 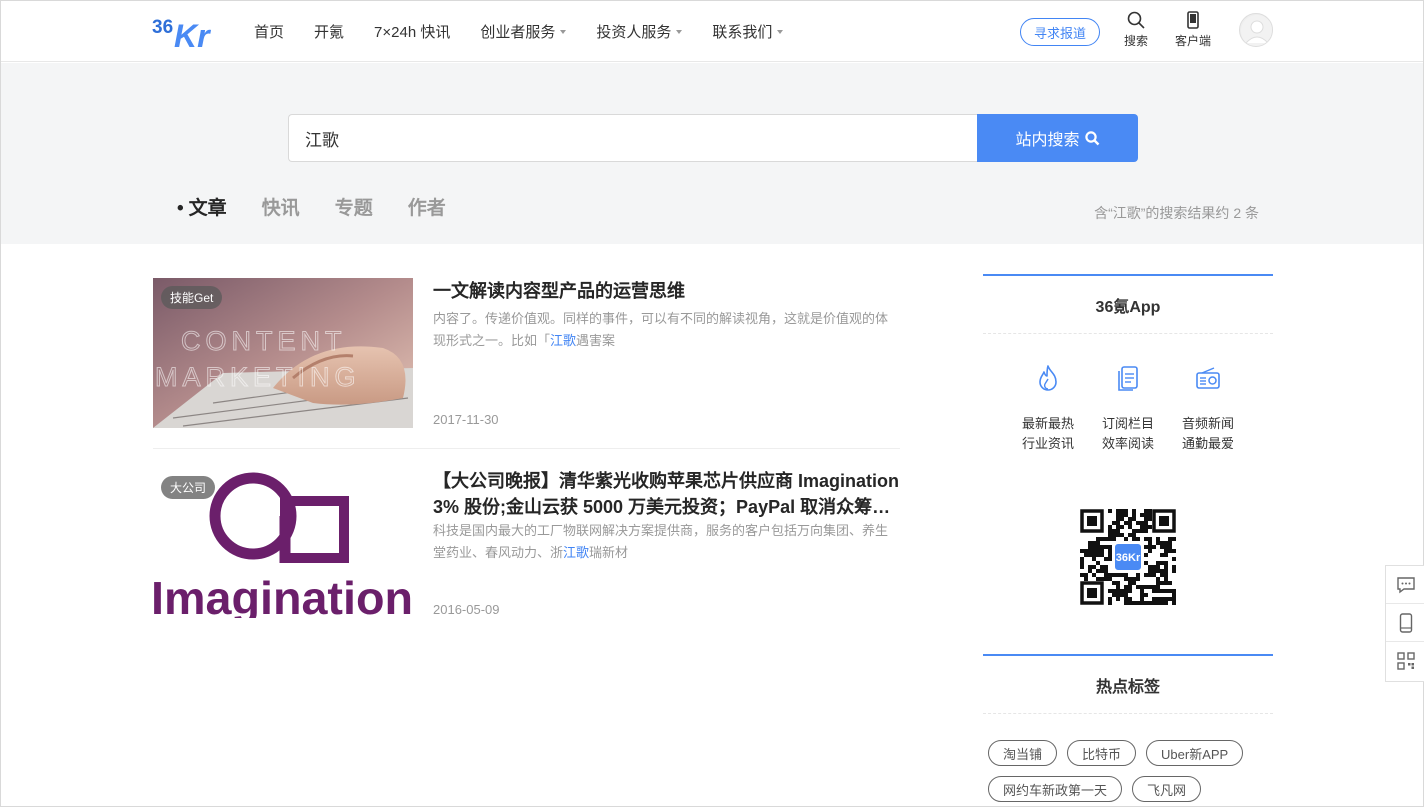 What do you see at coordinates (427, 206) in the screenshot?
I see `tab-authors: 作者` at bounding box center [427, 206].